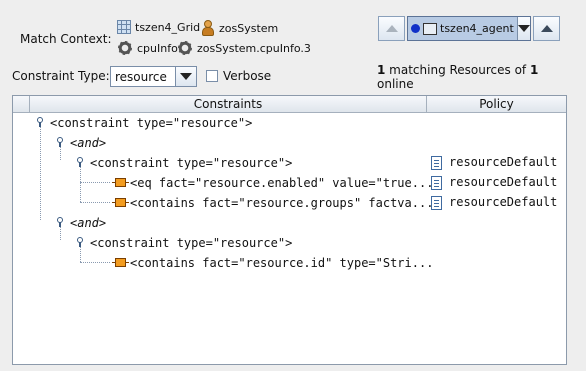 This screenshot has width=586, height=371. I want to click on status-dot-icon, so click(415, 28).